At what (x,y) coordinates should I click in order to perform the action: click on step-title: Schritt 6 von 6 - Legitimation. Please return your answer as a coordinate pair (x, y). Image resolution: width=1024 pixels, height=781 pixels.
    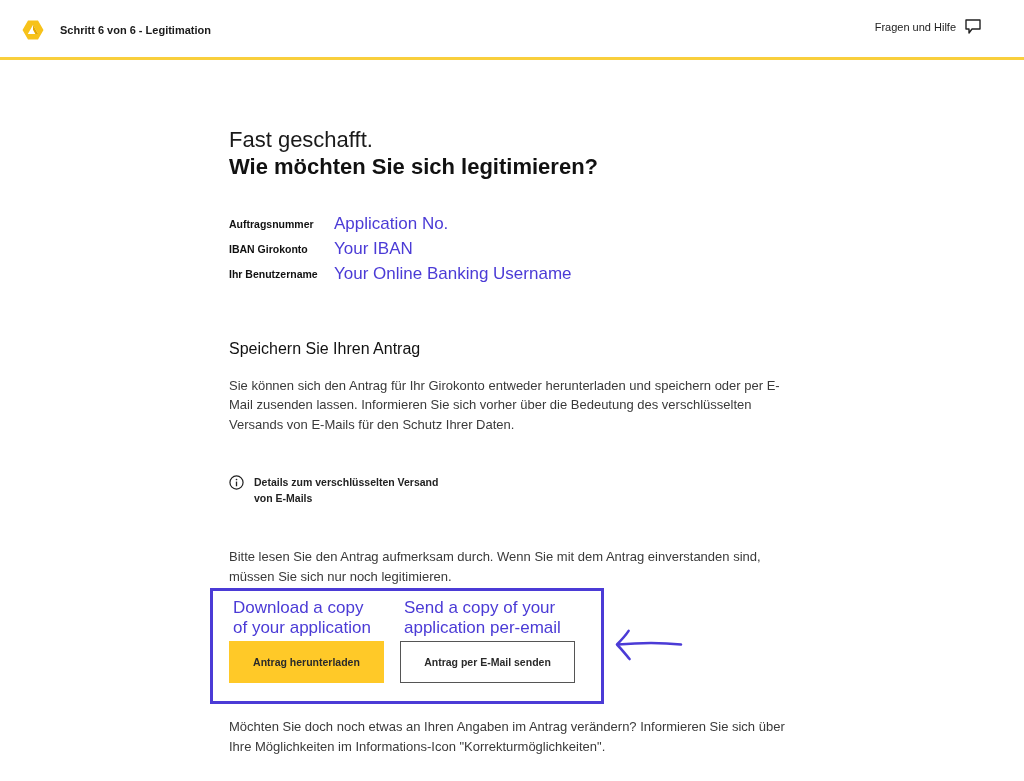
    Looking at the image, I should click on (135, 29).